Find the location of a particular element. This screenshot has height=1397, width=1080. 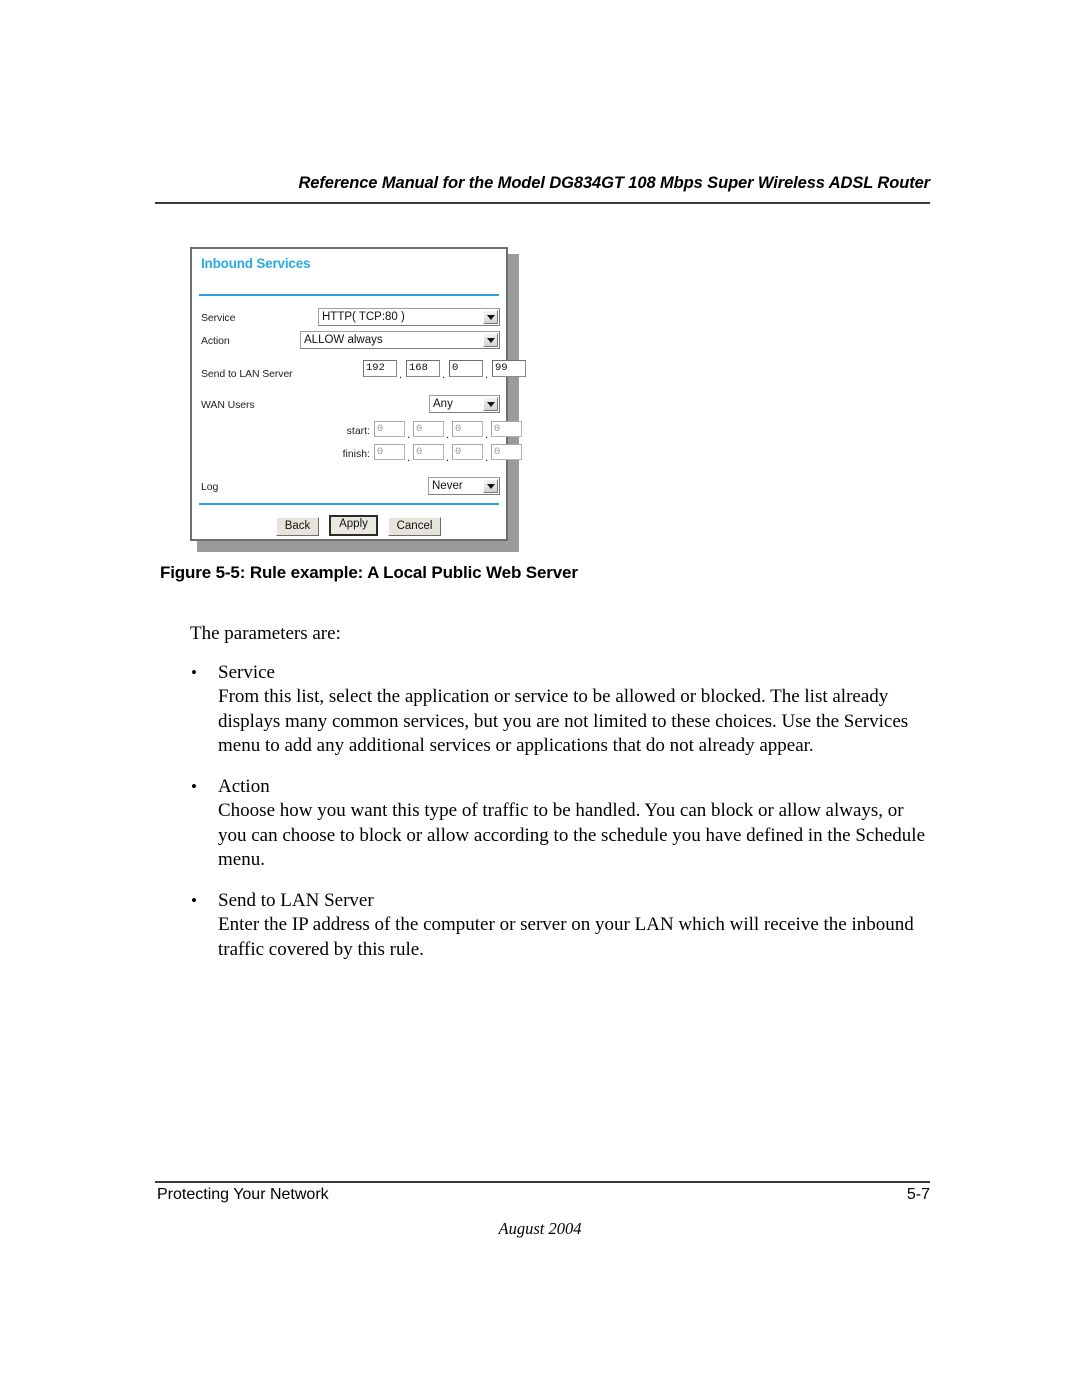

lan-octet-3-input: 0 is located at coordinates (466, 368).